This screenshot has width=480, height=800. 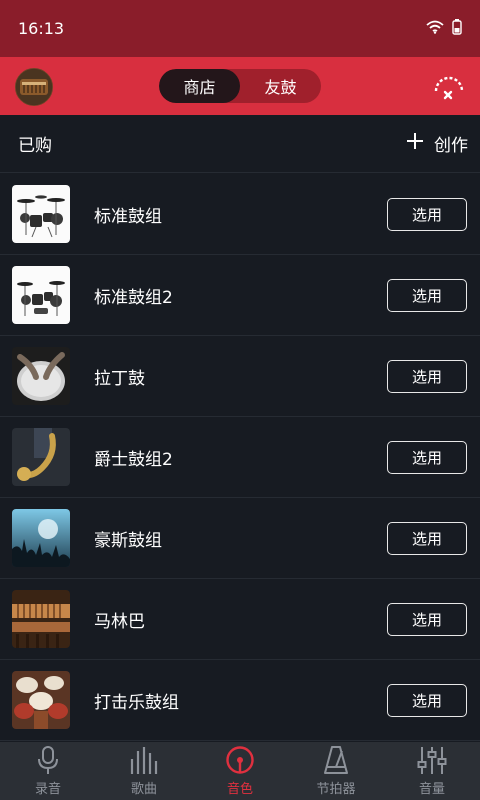 What do you see at coordinates (41, 376) in the screenshot?
I see `latin-drum-thumbnail` at bounding box center [41, 376].